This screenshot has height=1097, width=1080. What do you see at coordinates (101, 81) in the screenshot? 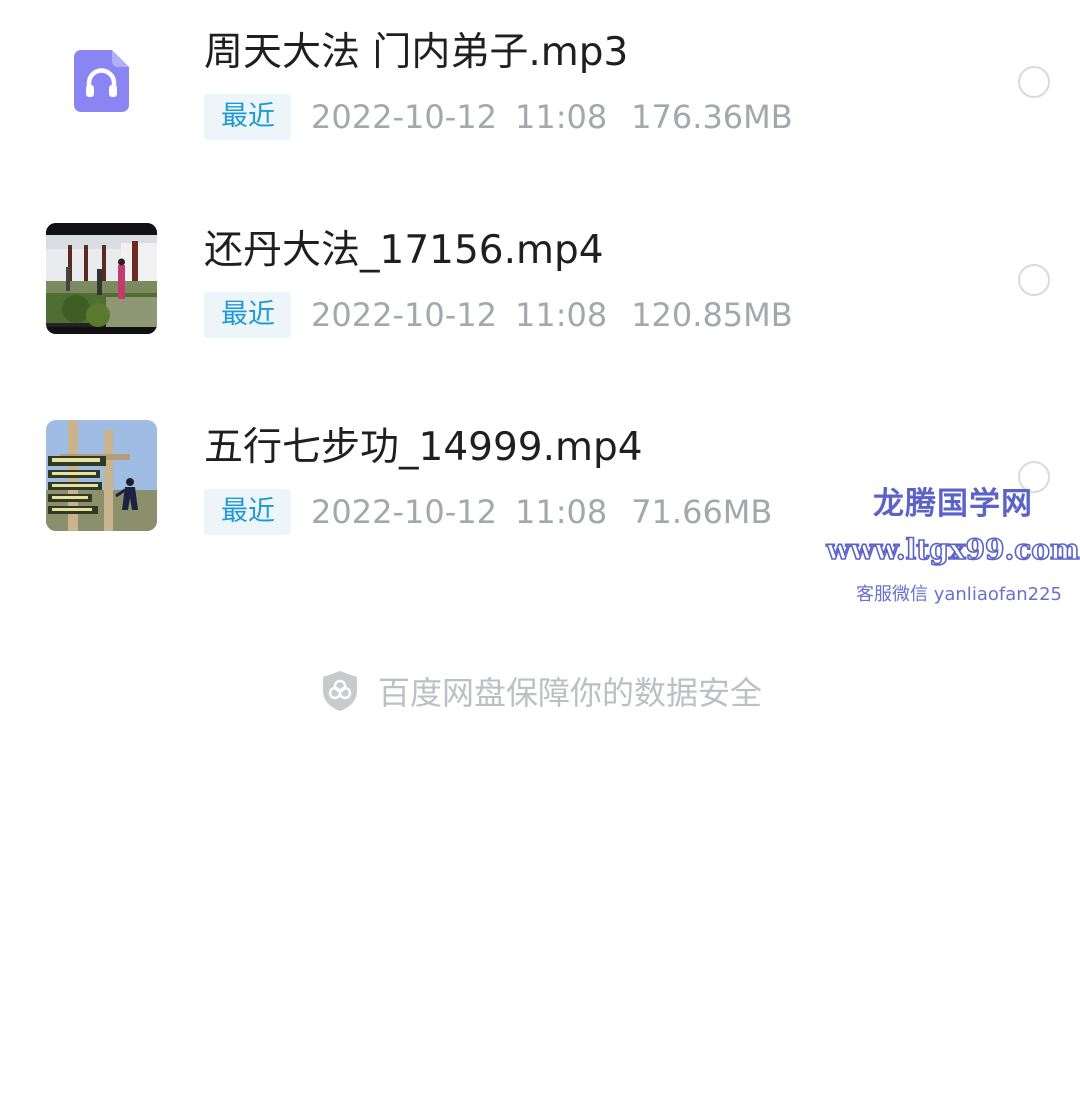
I see `audio-file-icon` at bounding box center [101, 81].